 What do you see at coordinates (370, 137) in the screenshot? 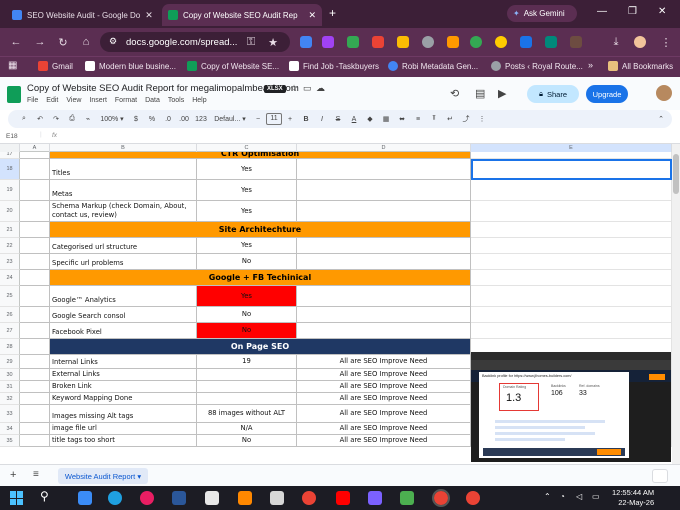
I see `formula-input` at bounding box center [370, 137].